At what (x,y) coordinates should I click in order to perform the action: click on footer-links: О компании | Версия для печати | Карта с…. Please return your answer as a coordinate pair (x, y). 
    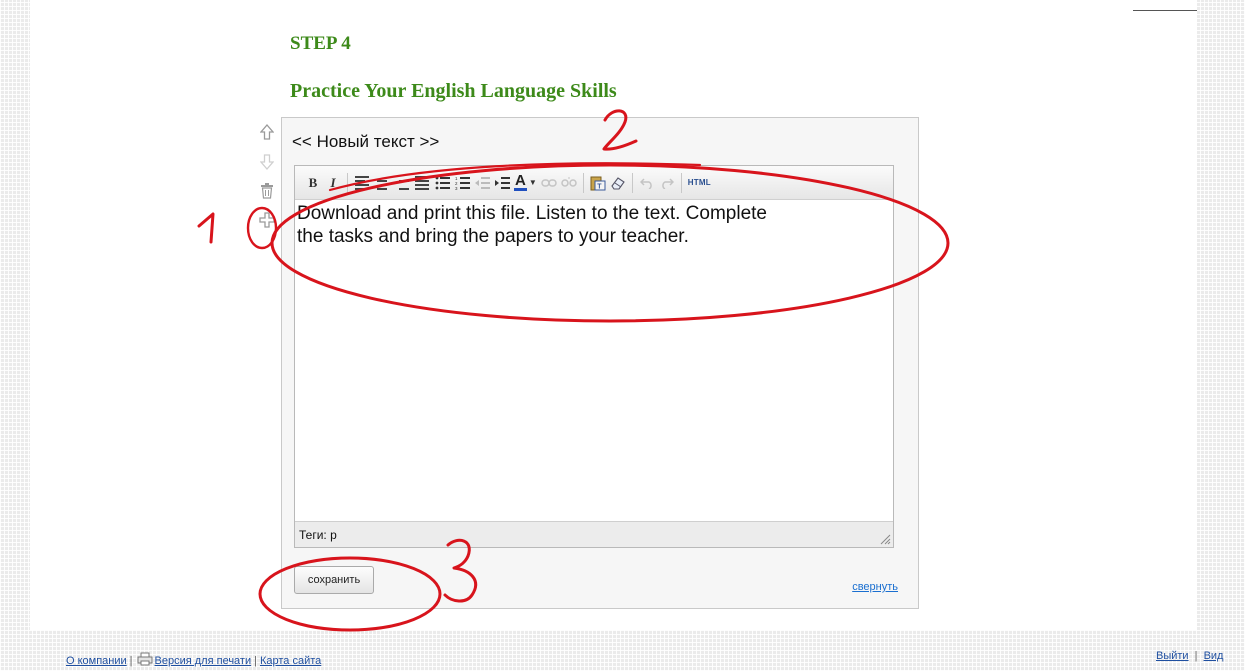
    Looking at the image, I should click on (193, 660).